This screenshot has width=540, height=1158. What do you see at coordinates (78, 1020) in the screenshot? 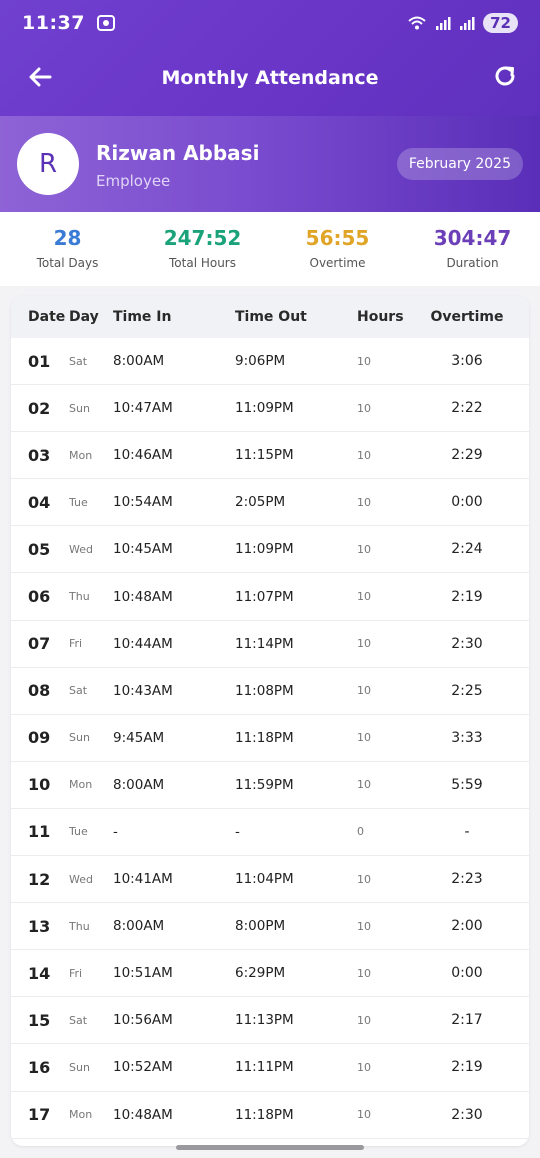
I see `cell-day: Sat` at bounding box center [78, 1020].